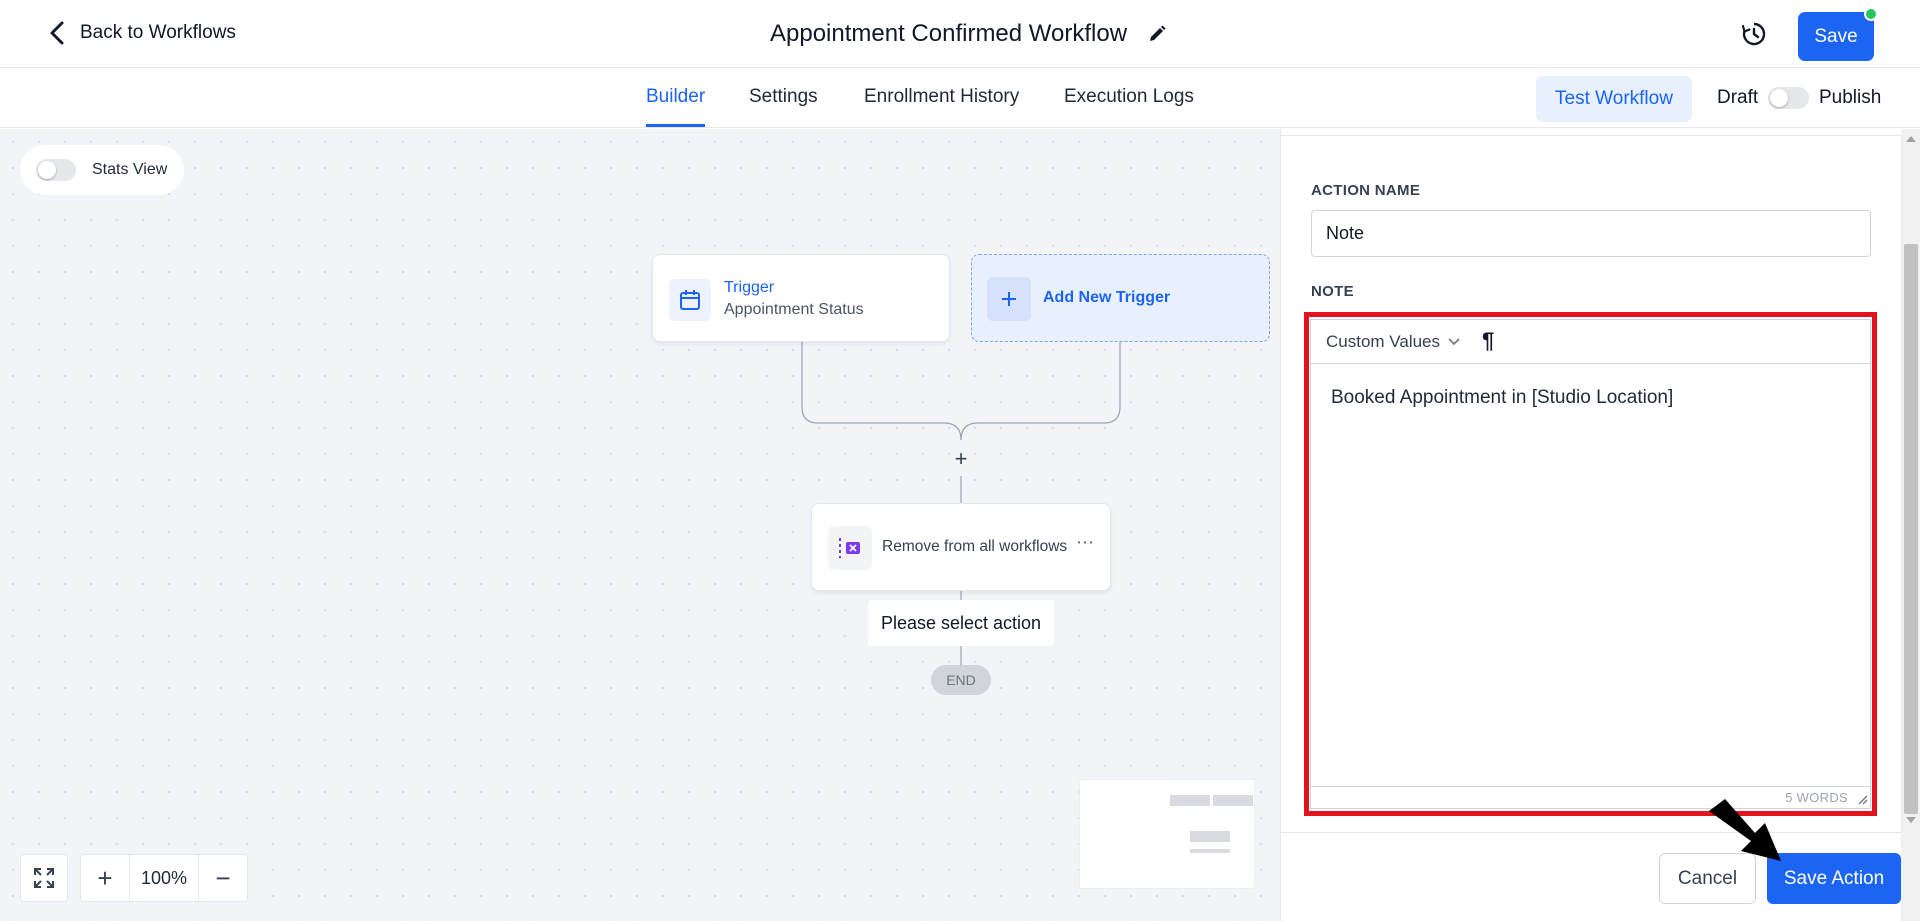 The height and width of the screenshot is (921, 1920). I want to click on tab-builder: Builder, so click(675, 97).